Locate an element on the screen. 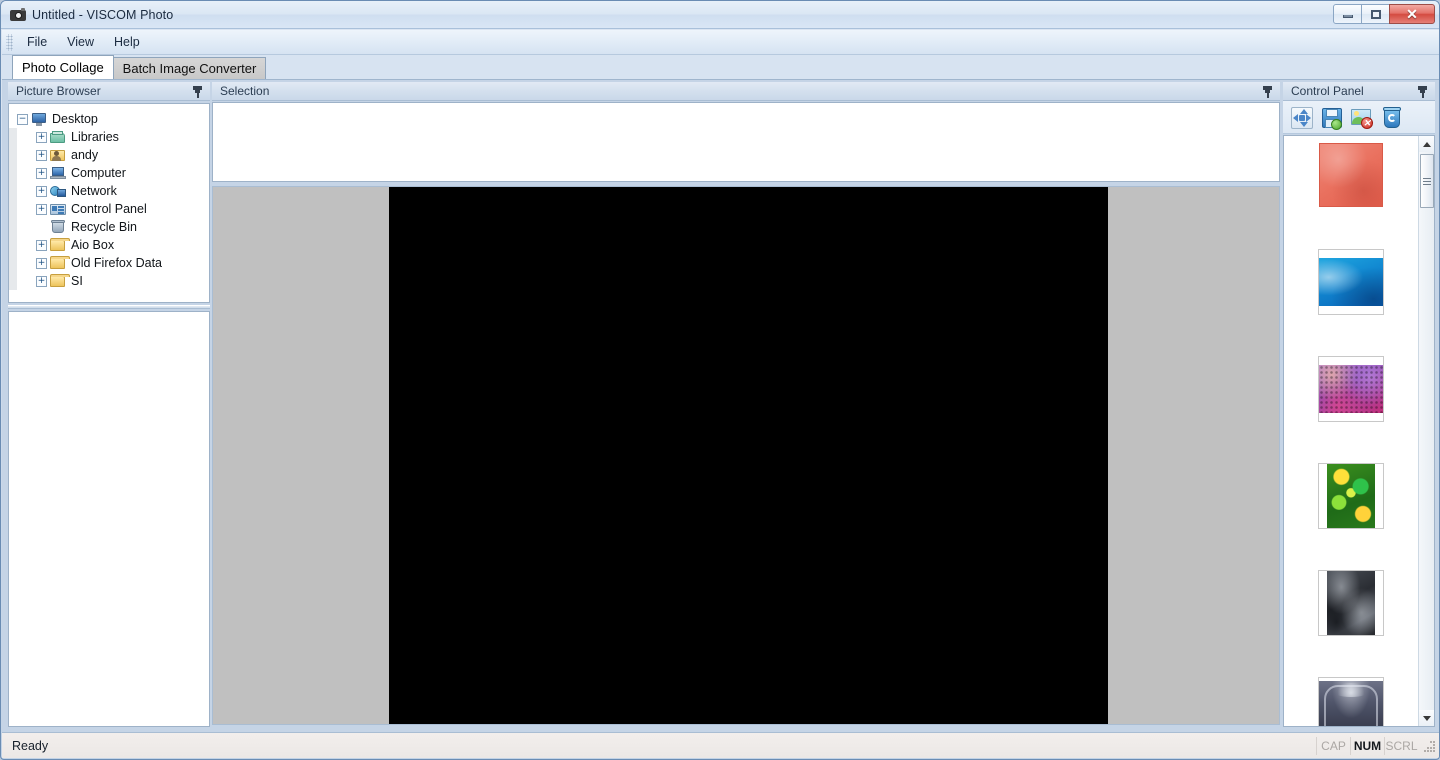 This screenshot has width=1440, height=760. tab-batch-image-converter: Batch Image Converter is located at coordinates (189, 68).